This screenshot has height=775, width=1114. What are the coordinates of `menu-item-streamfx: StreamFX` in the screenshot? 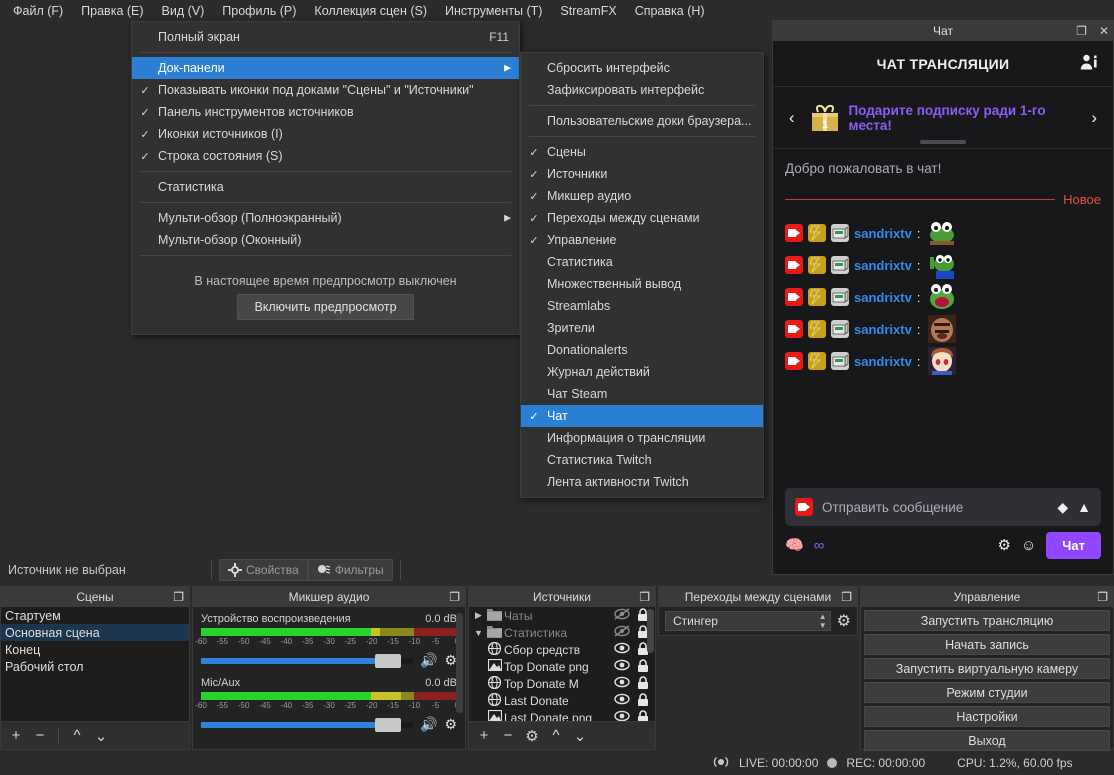 It's located at (588, 11).